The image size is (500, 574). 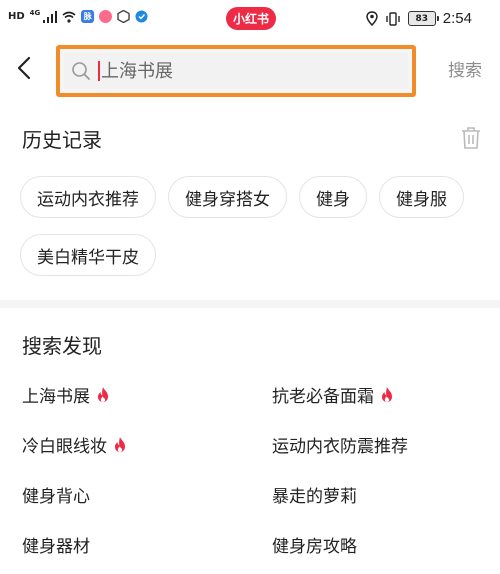 What do you see at coordinates (231, 71) in the screenshot?
I see `search-input` at bounding box center [231, 71].